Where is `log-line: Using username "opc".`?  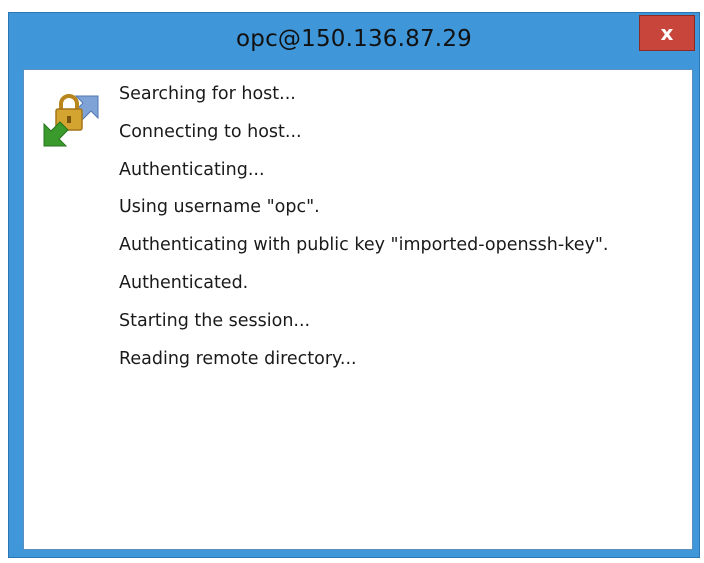
log-line: Using username "opc". is located at coordinates (219, 207).